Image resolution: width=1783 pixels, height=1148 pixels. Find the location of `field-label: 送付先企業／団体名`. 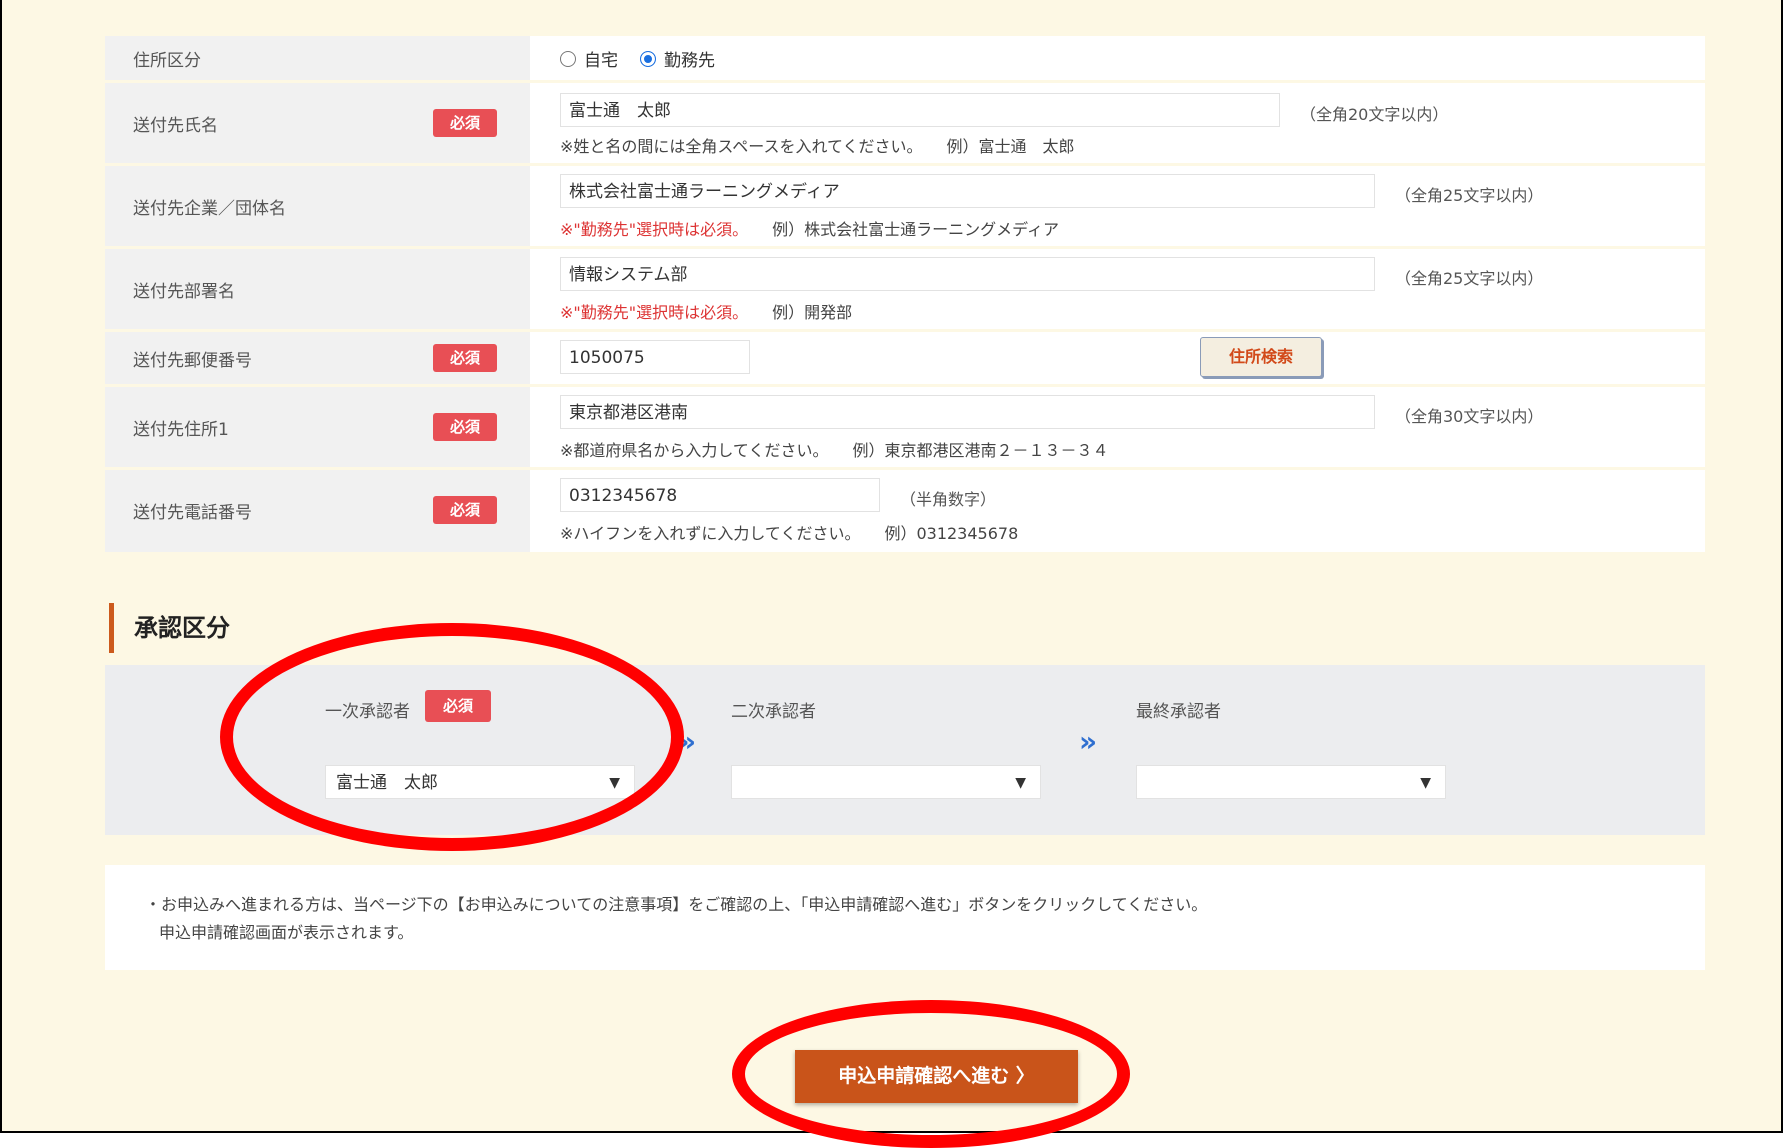

field-label: 送付先企業／団体名 is located at coordinates (209, 209).